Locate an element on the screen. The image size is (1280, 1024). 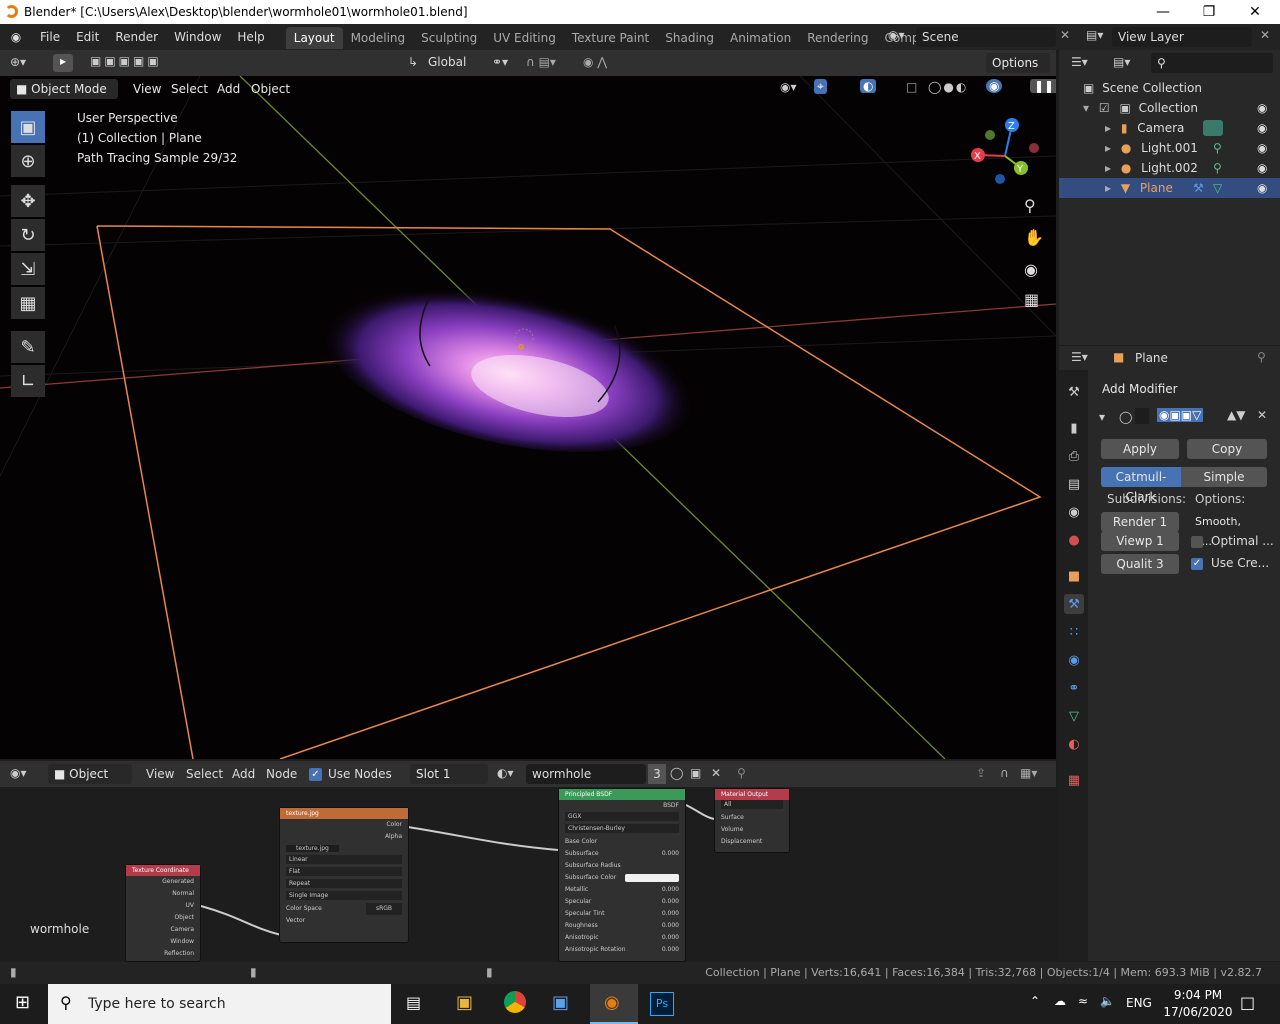
node-menu-node: Node is located at coordinates (281, 774).